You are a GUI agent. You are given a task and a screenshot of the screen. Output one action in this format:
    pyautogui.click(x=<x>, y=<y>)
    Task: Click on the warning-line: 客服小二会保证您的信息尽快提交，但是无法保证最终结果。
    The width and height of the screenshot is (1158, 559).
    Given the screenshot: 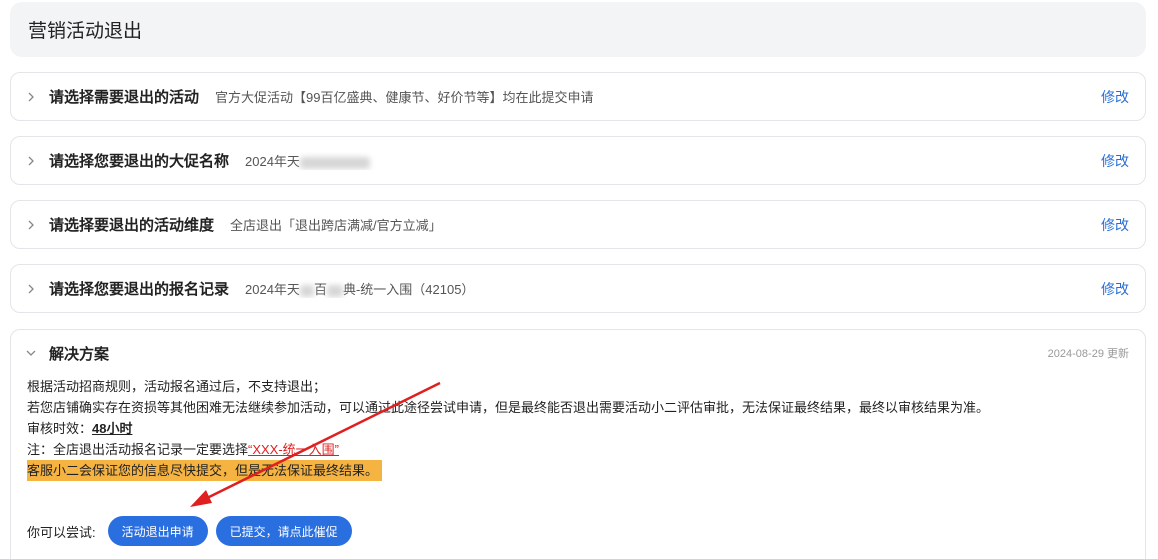 What is the action you would take?
    pyautogui.click(x=578, y=470)
    